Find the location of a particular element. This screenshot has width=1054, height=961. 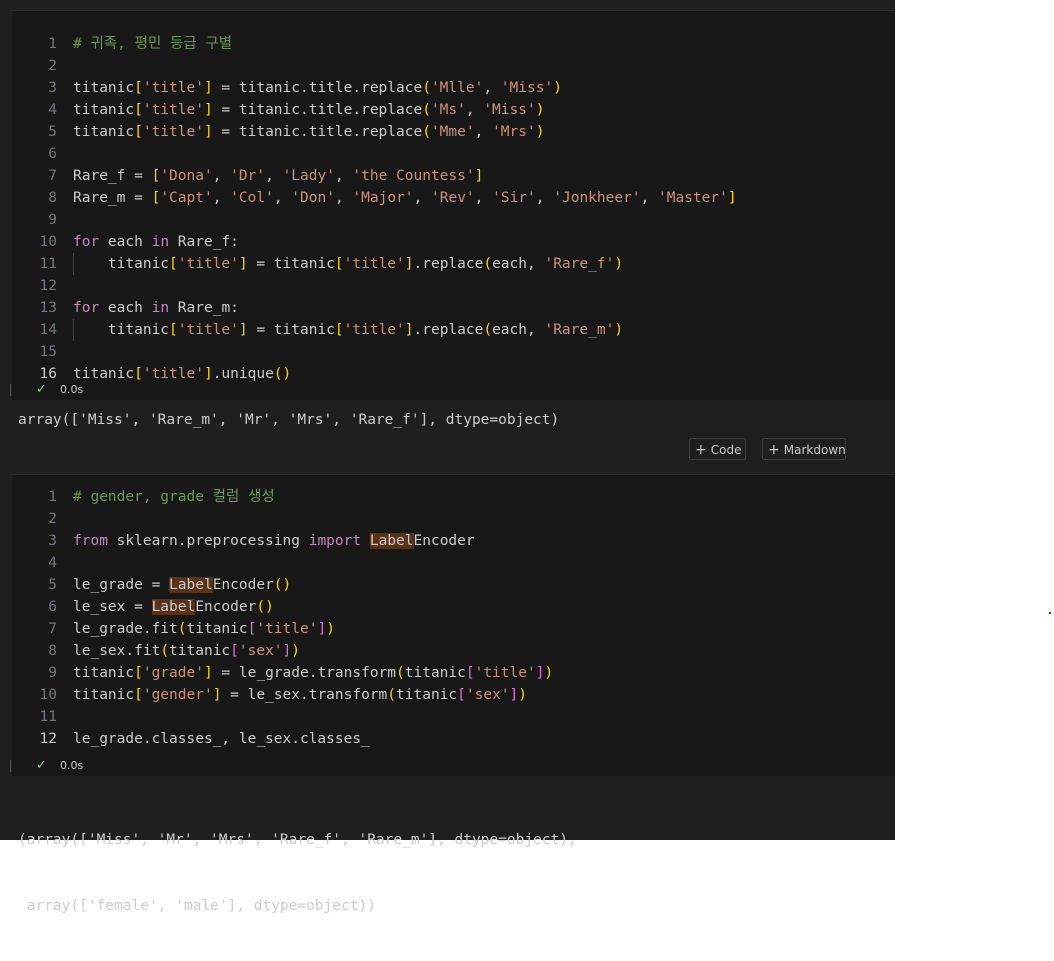

code-line: 8 le_sex.fit(titanic['sex']) is located at coordinates (452, 651).